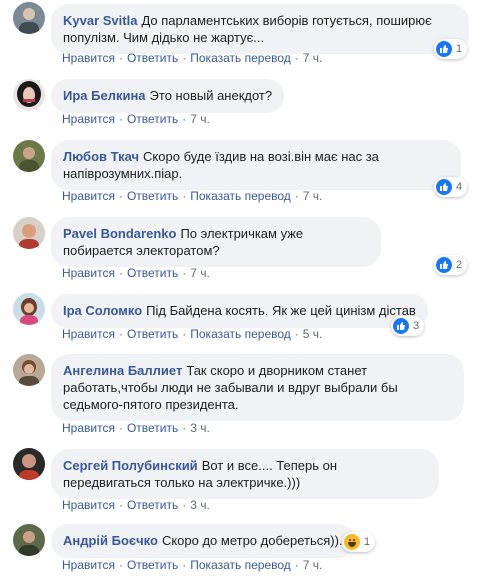  Describe the element at coordinates (122, 370) in the screenshot. I see `comment-author: Ангелина Баллиет` at that location.